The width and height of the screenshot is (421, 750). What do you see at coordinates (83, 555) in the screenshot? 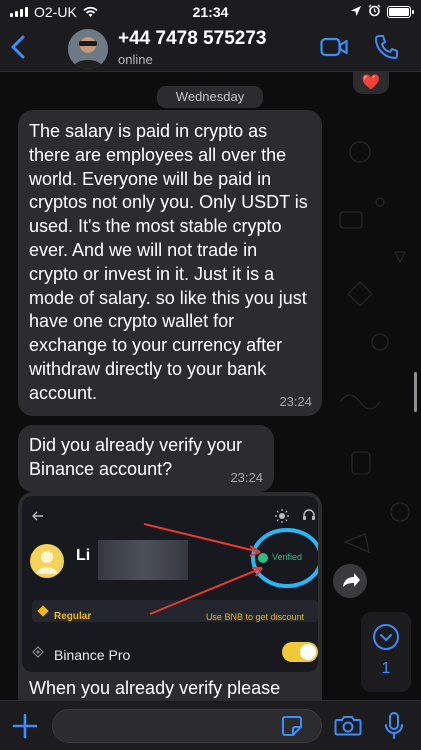
I see `binance-user-name: Li` at bounding box center [83, 555].